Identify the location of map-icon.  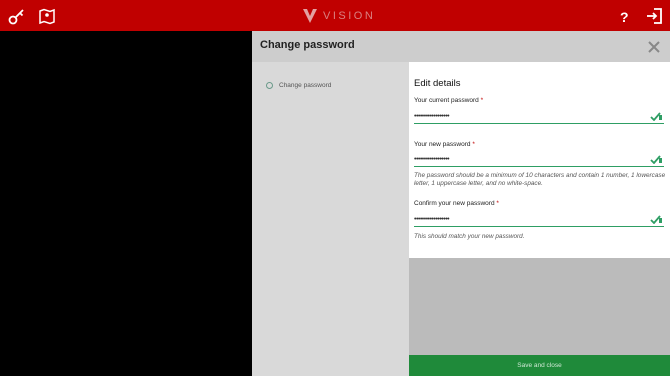
(47, 16).